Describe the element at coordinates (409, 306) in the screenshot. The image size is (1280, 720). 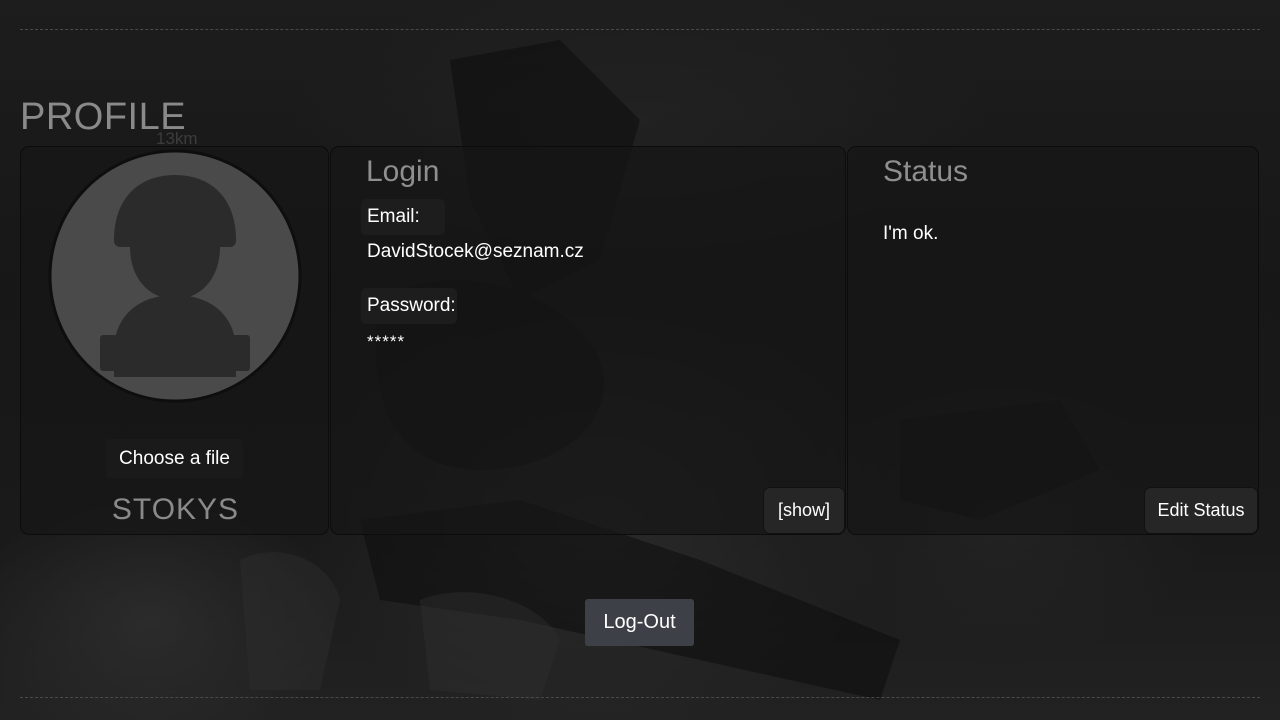
I see `password-label: Password:` at that location.